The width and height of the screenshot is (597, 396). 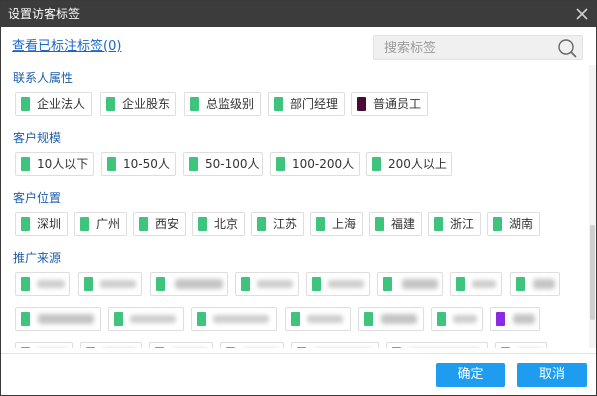 I want to click on tag-label: 江苏, so click(x=285, y=224).